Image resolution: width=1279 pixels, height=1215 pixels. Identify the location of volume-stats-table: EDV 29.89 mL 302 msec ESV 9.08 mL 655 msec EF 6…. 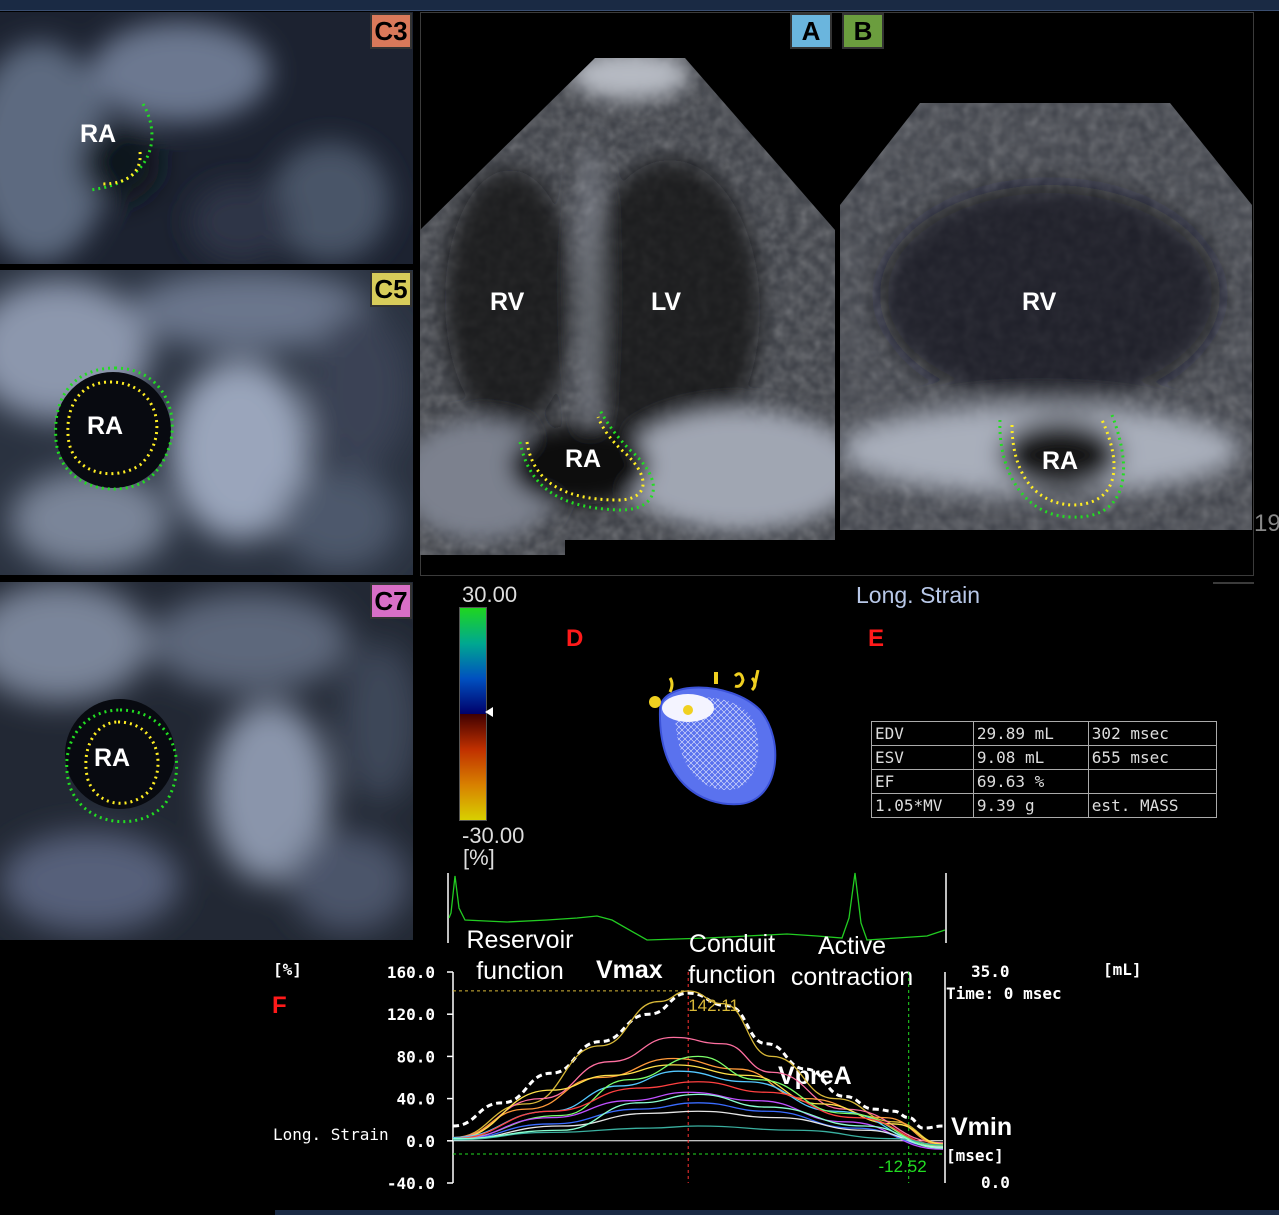
(1044, 769).